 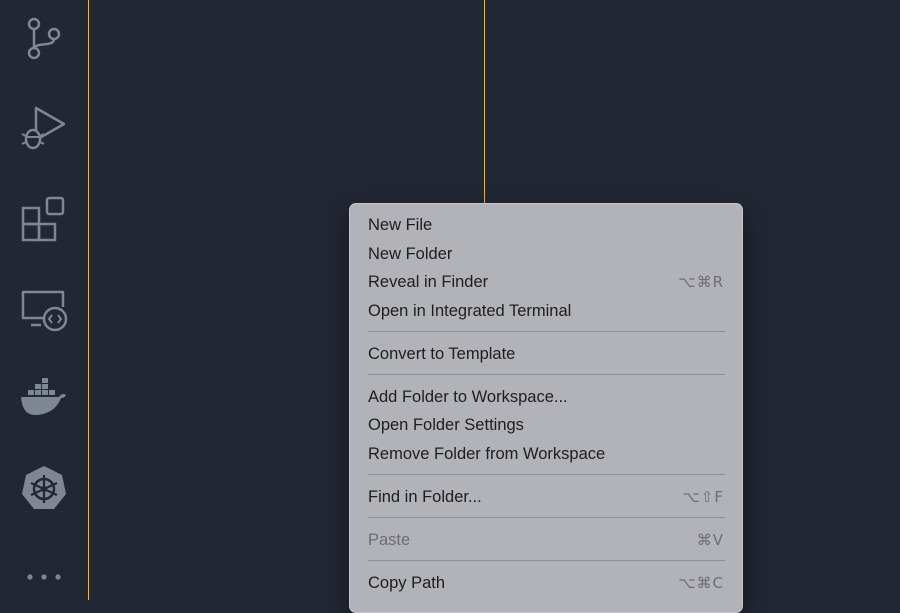 What do you see at coordinates (701, 583) in the screenshot?
I see `menu-item-shortcut: ⌥⌘C` at bounding box center [701, 583].